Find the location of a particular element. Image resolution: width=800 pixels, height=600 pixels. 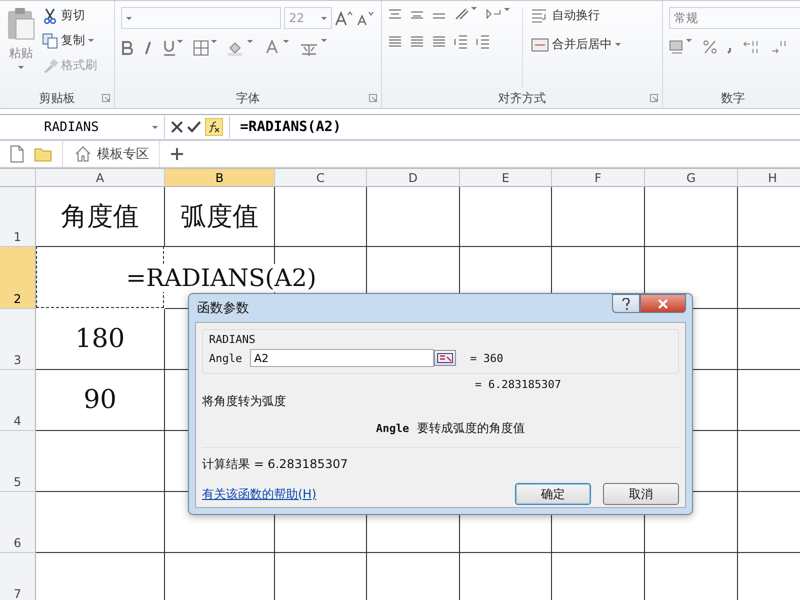

copy-icon is located at coordinates (50, 40).